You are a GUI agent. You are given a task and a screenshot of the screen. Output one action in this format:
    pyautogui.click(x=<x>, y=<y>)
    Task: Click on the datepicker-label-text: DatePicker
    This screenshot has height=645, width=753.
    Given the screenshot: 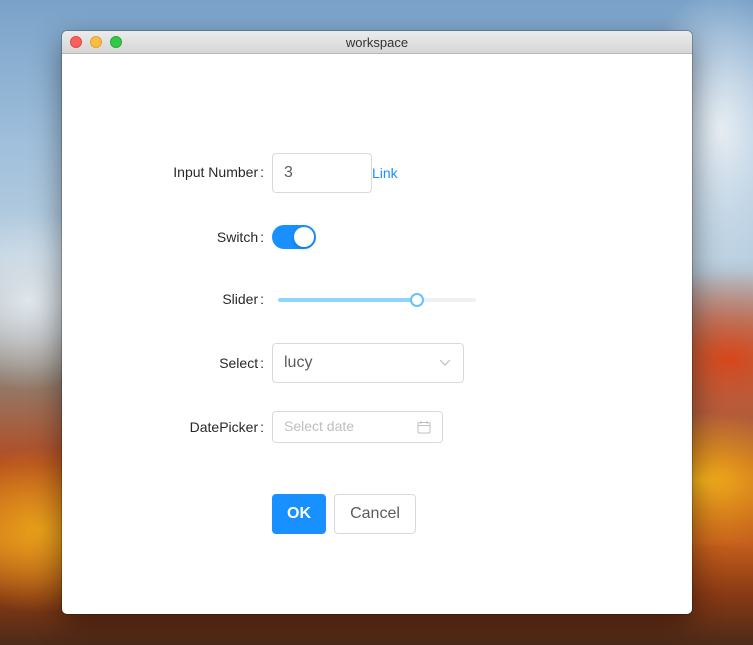 What is the action you would take?
    pyautogui.click(x=224, y=427)
    